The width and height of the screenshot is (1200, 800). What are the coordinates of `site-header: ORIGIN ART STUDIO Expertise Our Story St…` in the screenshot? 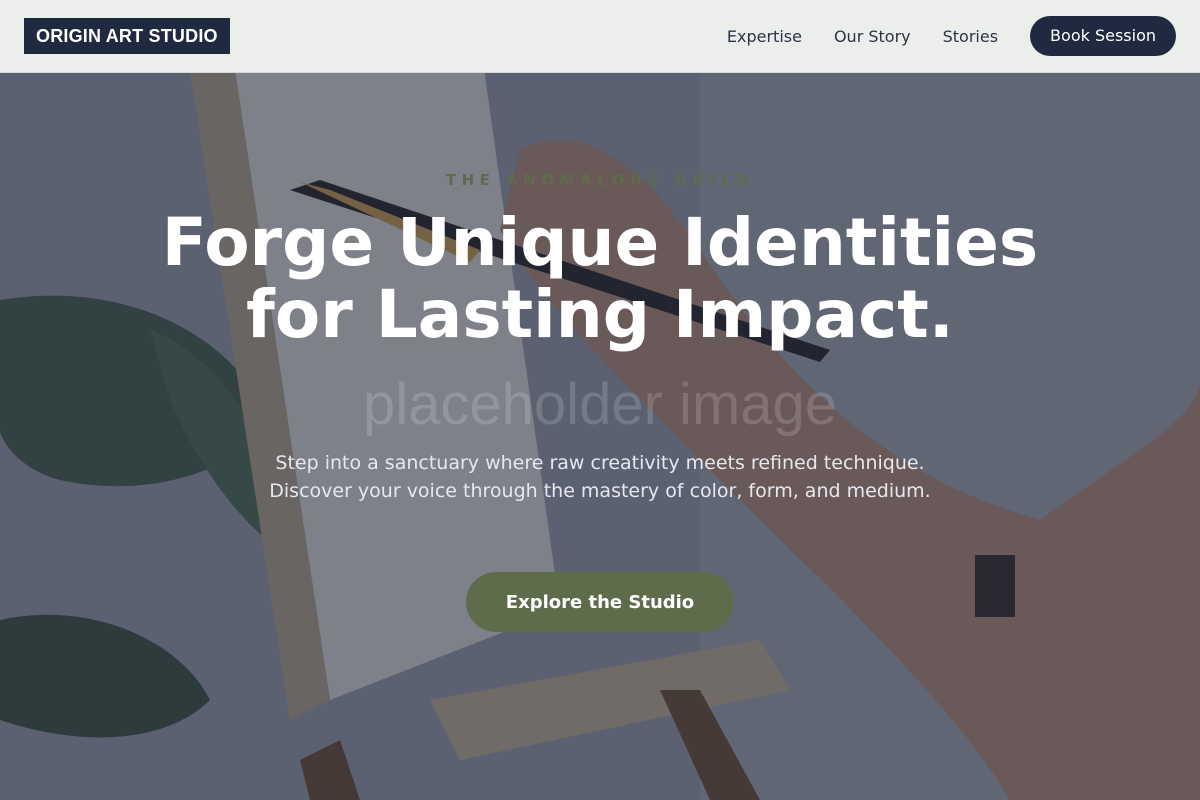 It's located at (600, 36).